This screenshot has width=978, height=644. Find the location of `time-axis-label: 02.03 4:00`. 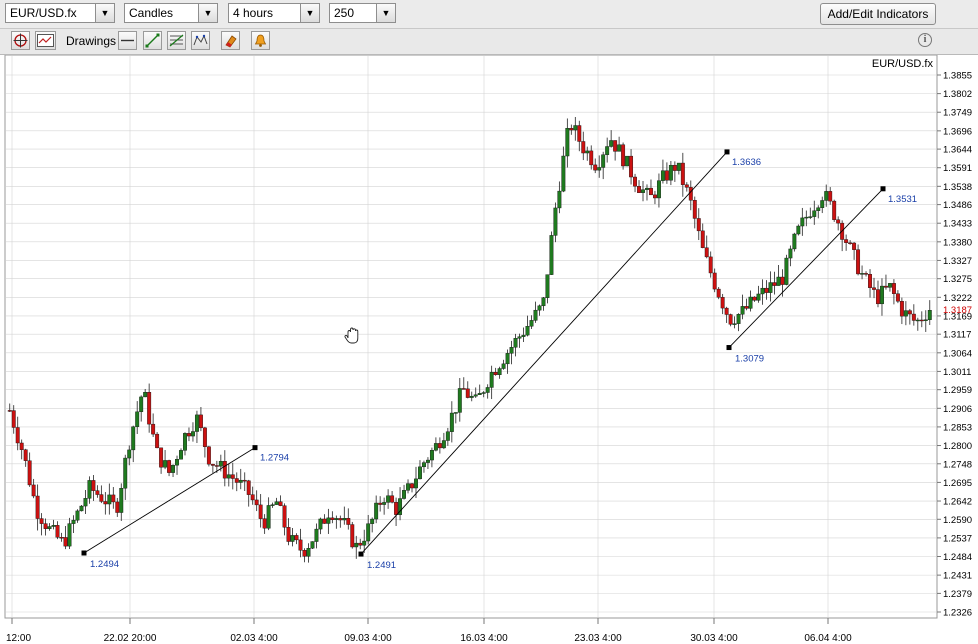

time-axis-label: 02.03 4:00 is located at coordinates (254, 638).